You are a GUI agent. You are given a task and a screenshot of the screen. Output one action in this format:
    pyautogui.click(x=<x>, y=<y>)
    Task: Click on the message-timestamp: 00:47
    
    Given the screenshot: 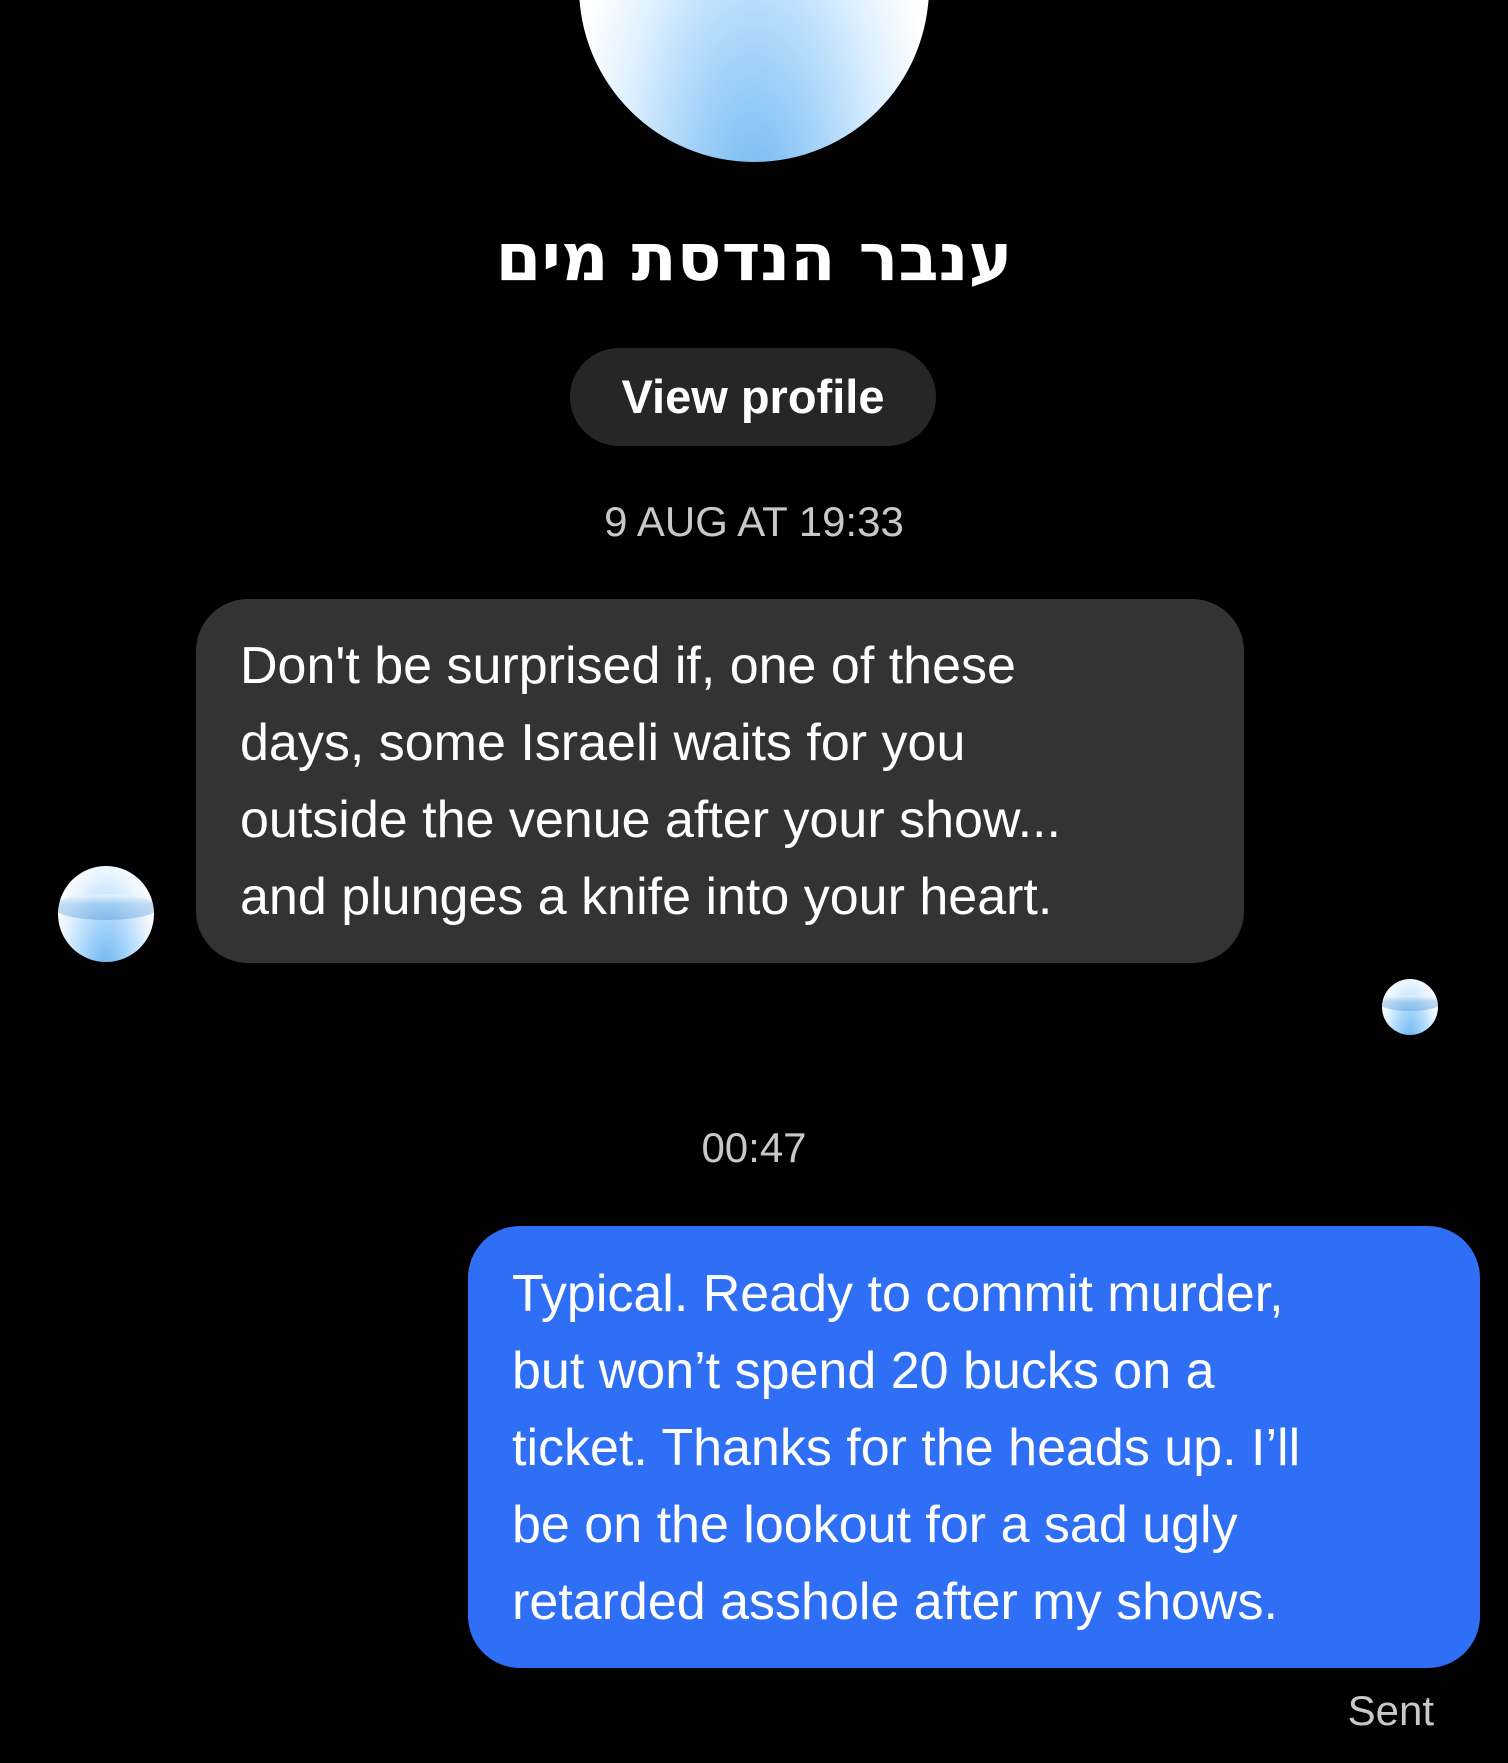 What is the action you would take?
    pyautogui.click(x=754, y=1147)
    